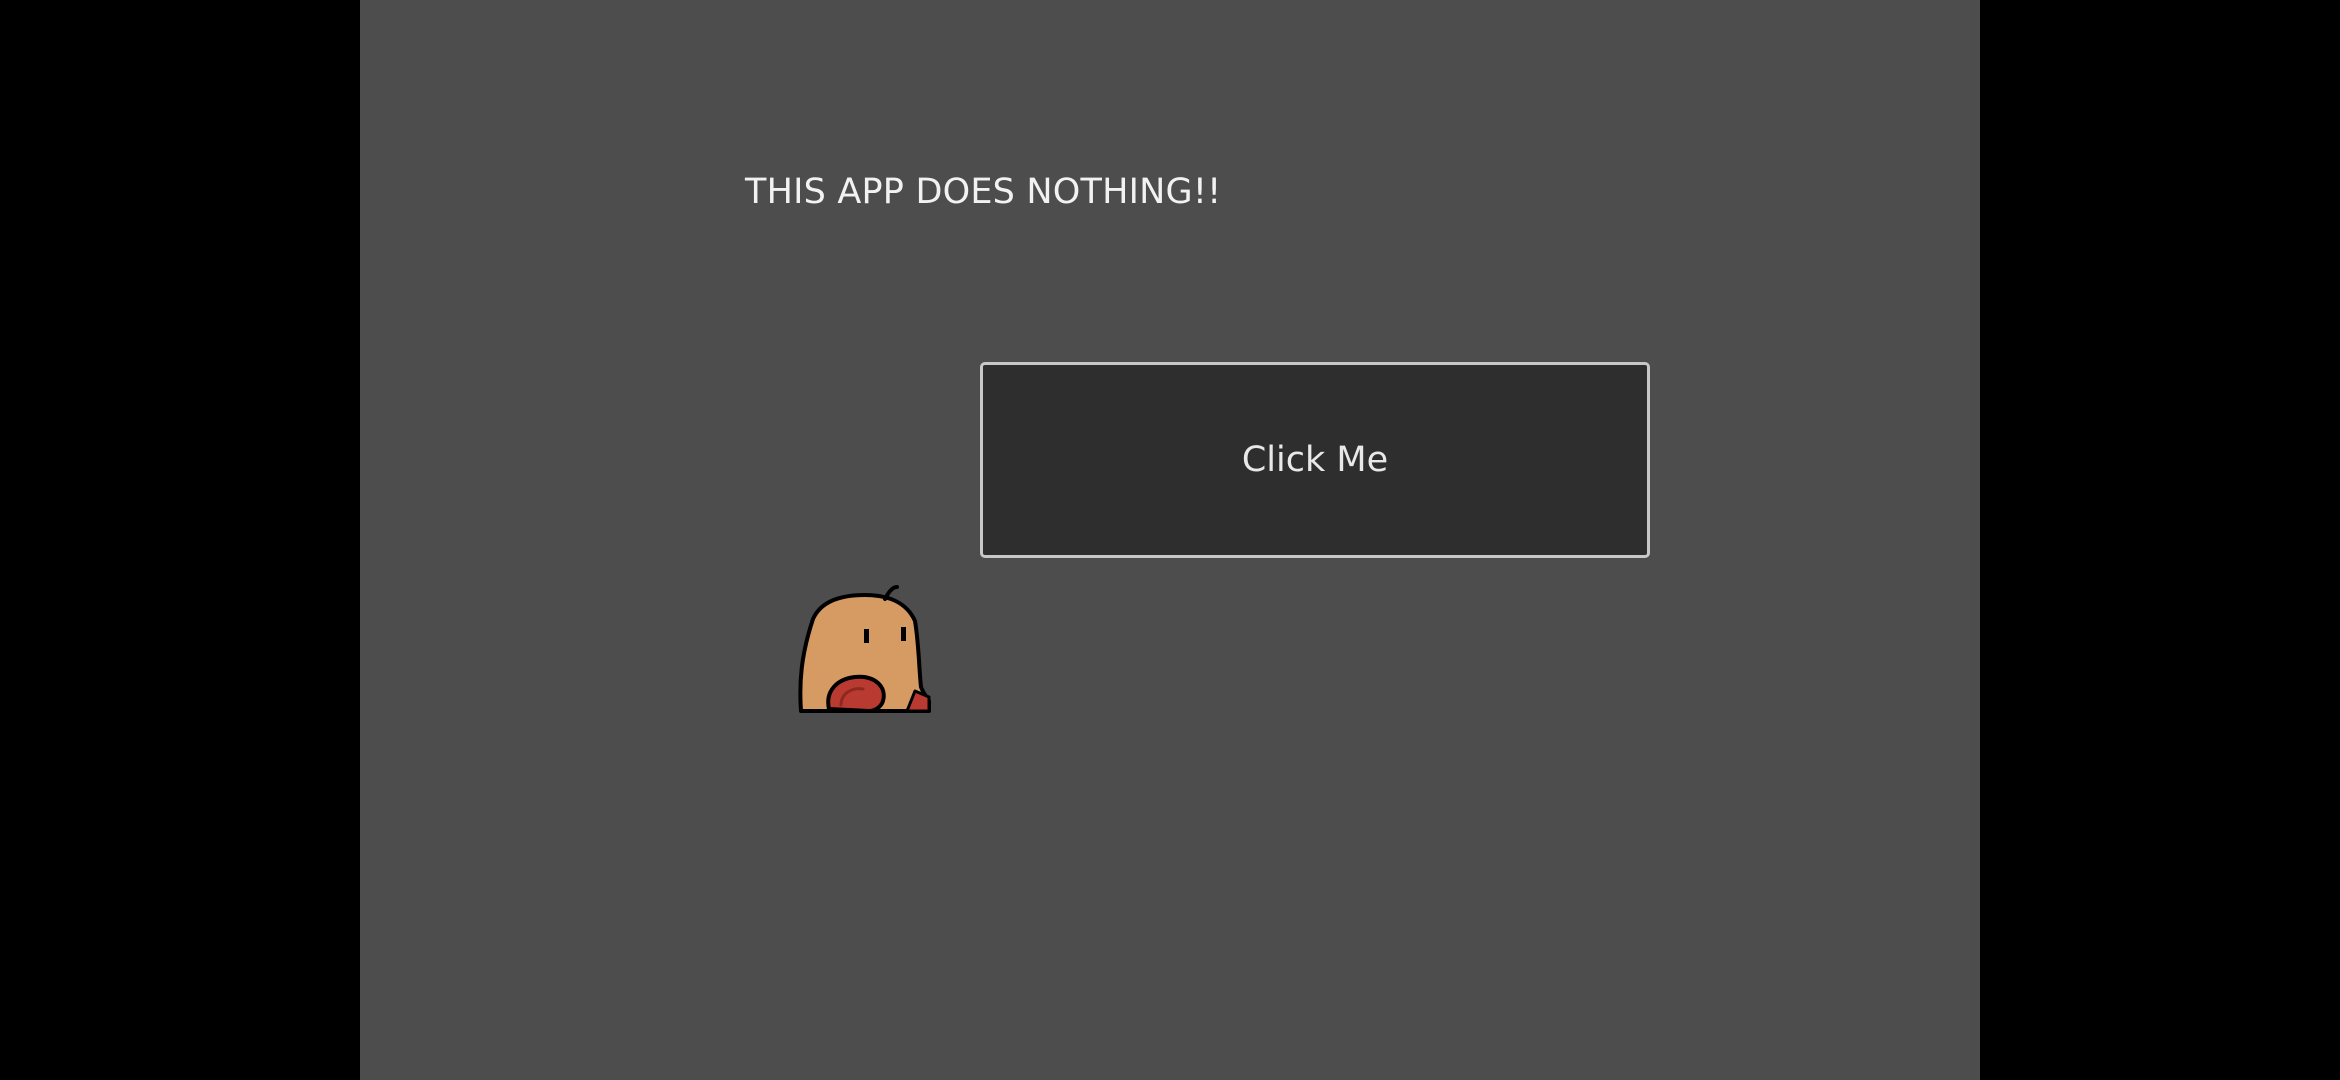  Describe the element at coordinates (864, 649) in the screenshot. I see `screaming-blob-character-icon` at that location.